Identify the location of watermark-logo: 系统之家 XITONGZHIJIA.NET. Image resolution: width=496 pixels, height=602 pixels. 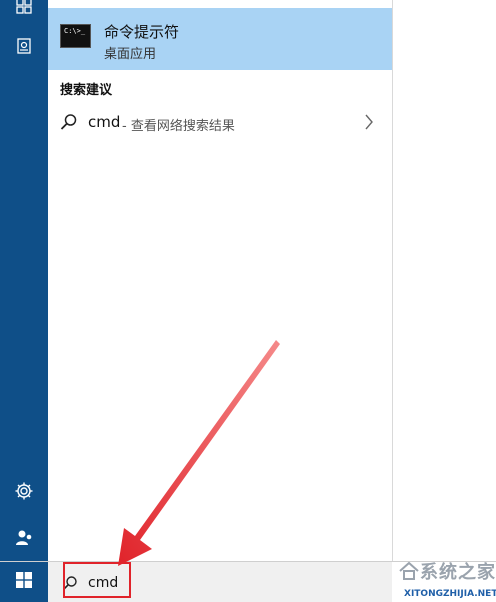
(447, 579).